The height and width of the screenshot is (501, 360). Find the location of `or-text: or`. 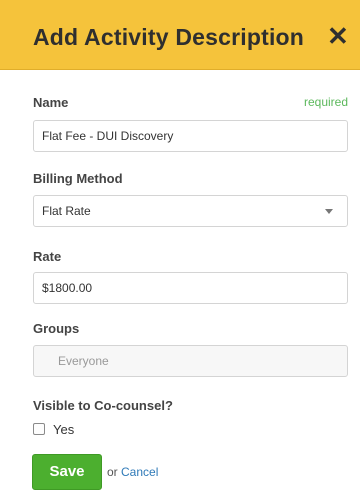

or-text: or is located at coordinates (112, 472).